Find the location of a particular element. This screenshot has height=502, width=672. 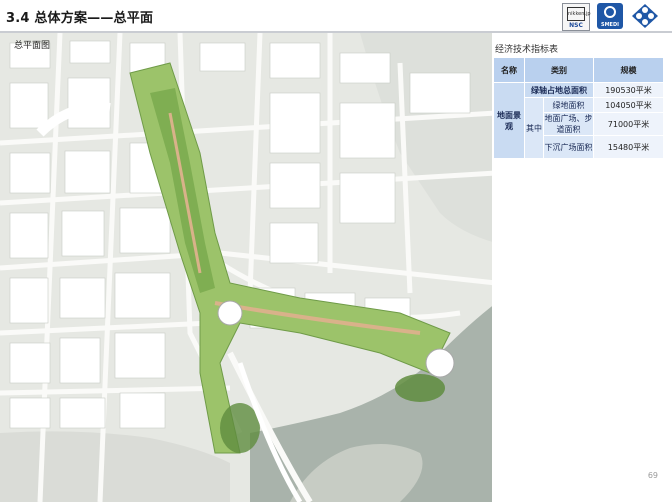

map-label: 总平面图 is located at coordinates (32, 46).